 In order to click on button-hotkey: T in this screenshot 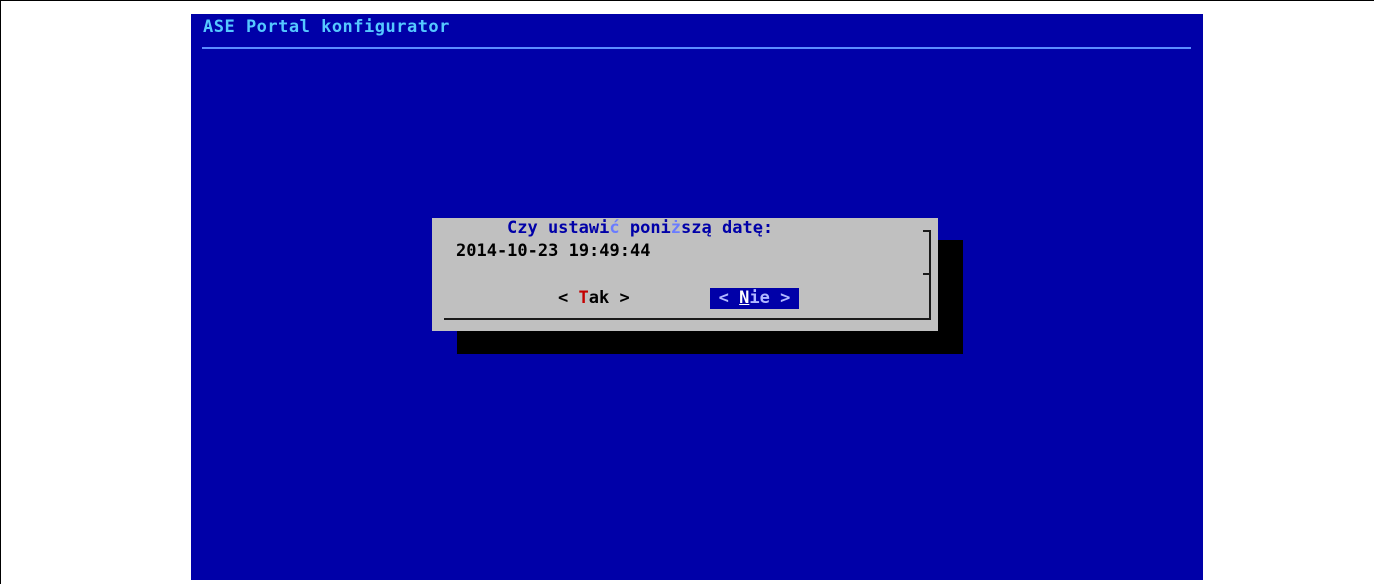, I will do `click(583, 298)`.